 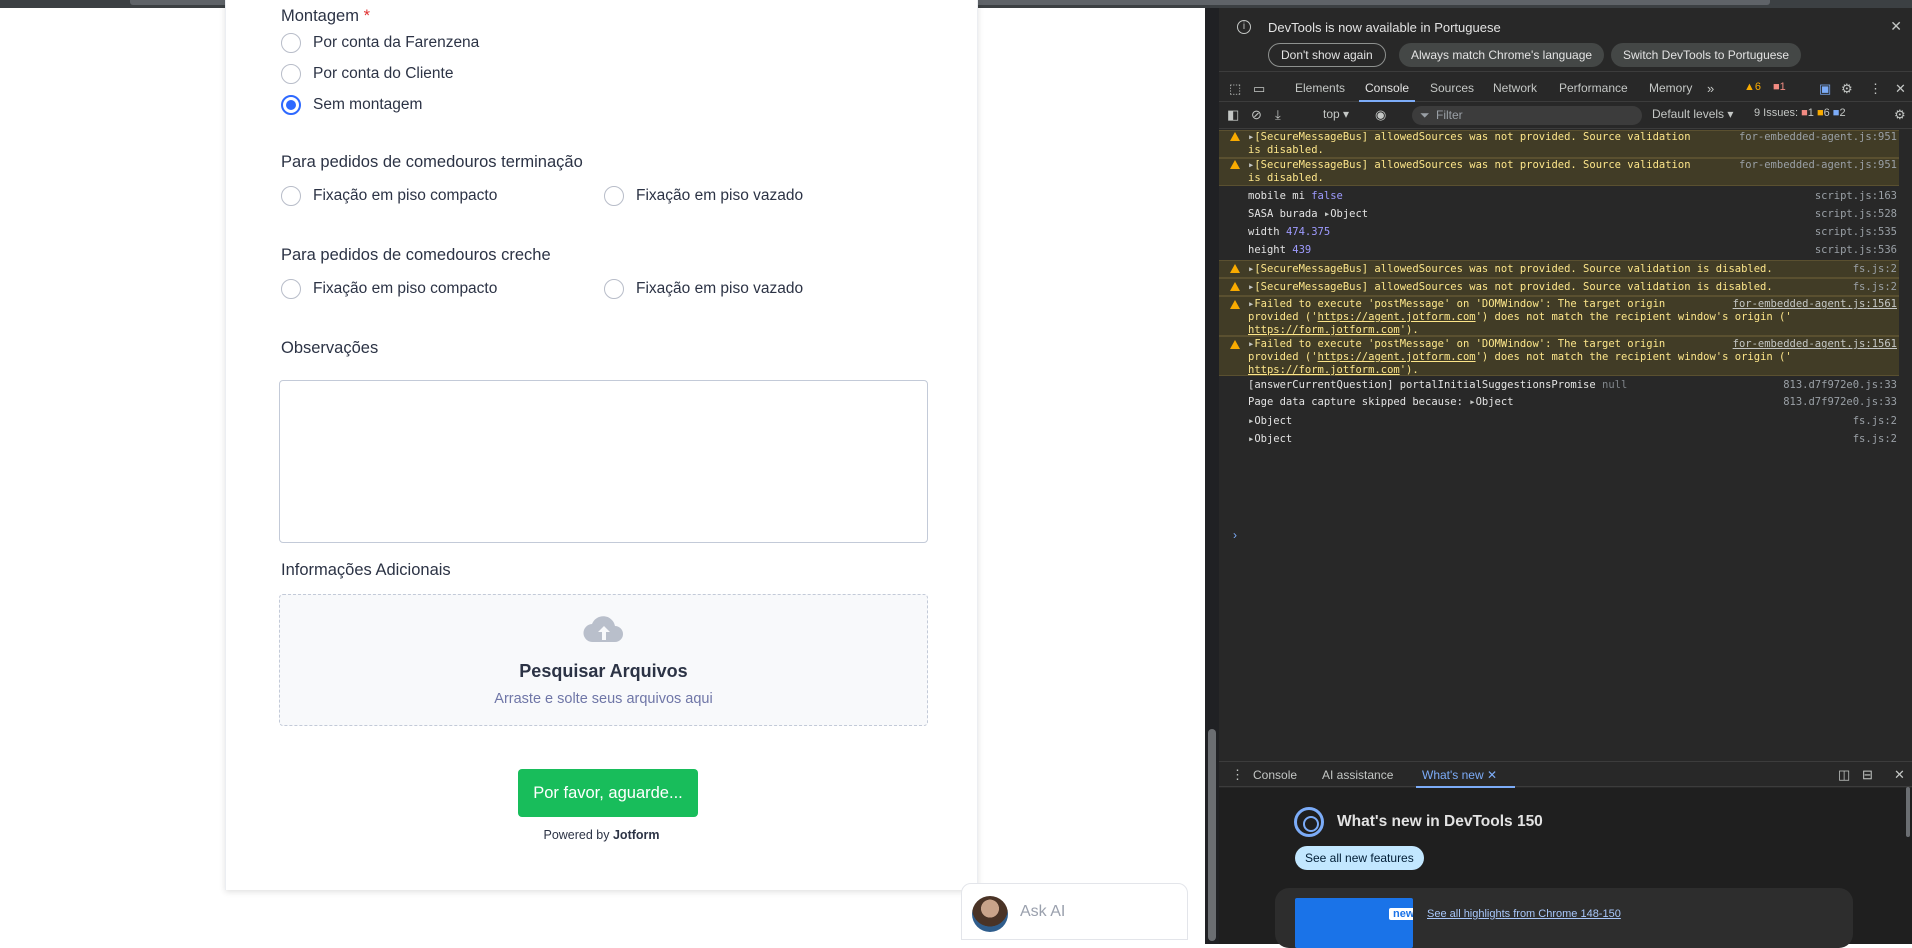 What do you see at coordinates (1779, 87) in the screenshot?
I see `error-count-icon: ■1` at bounding box center [1779, 87].